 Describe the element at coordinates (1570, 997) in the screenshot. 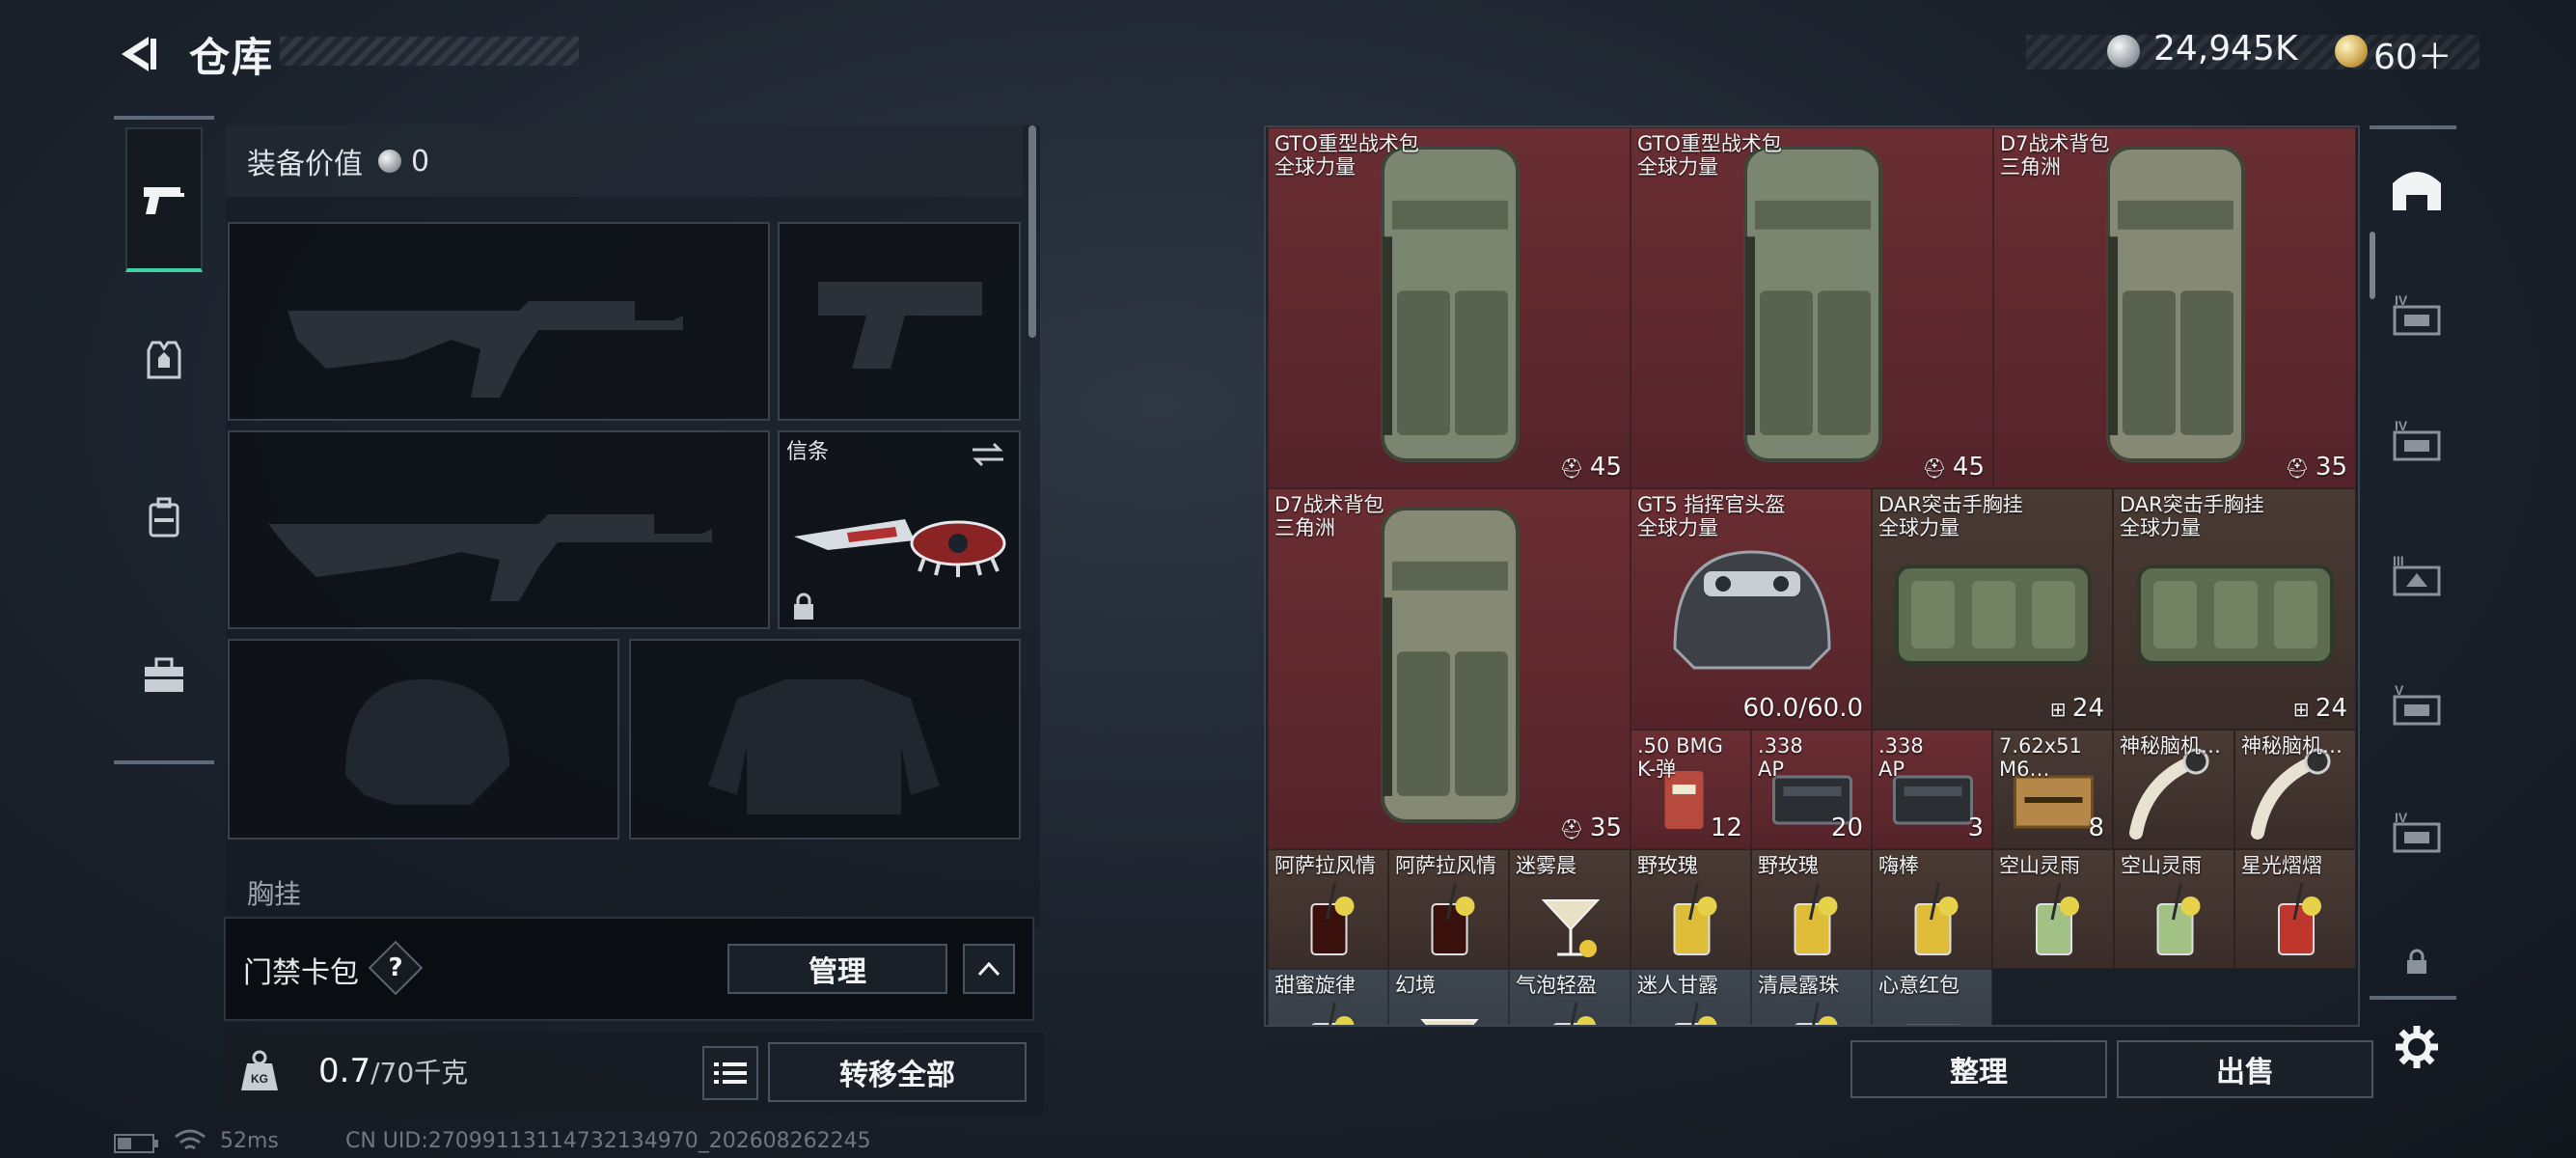

I see `grid-item: 气泡轻盈` at that location.